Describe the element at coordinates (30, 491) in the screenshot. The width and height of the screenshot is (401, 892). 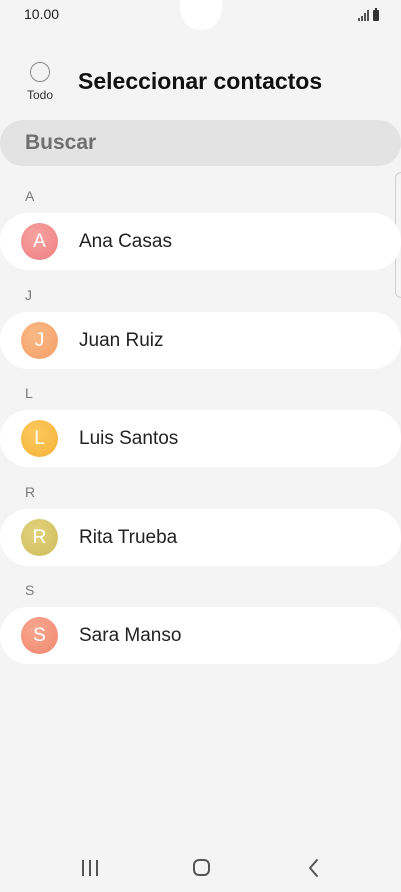
I see `section-header: R` at that location.